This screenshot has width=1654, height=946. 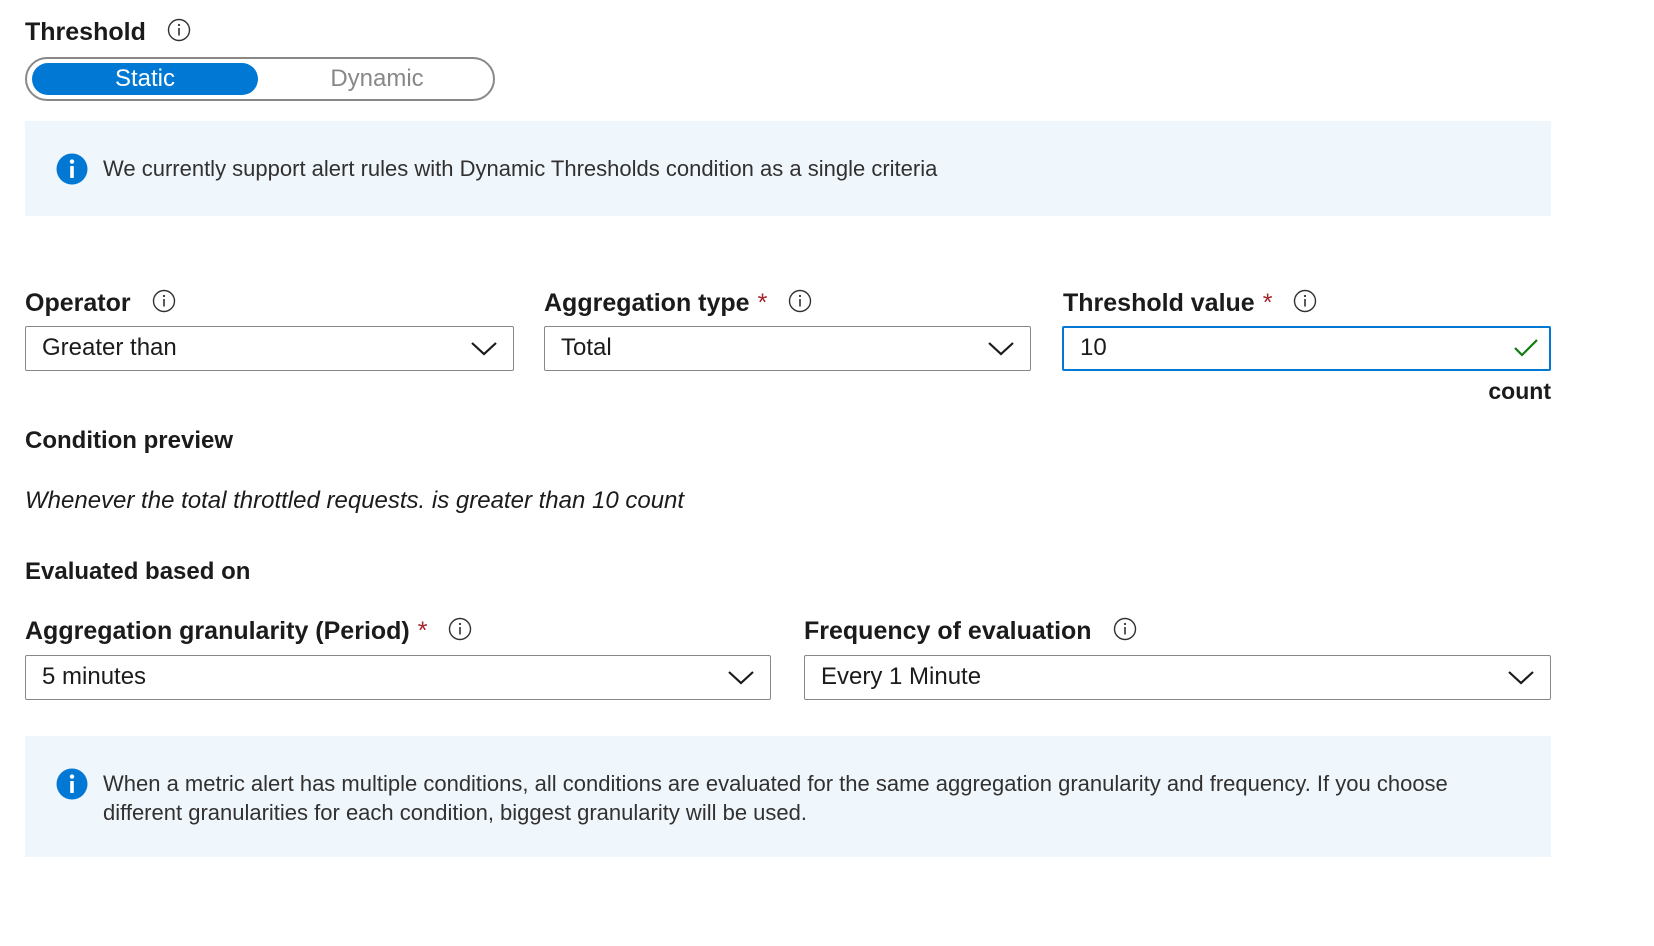 I want to click on frequency-label-row: Frequency of evaluation, so click(x=970, y=631).